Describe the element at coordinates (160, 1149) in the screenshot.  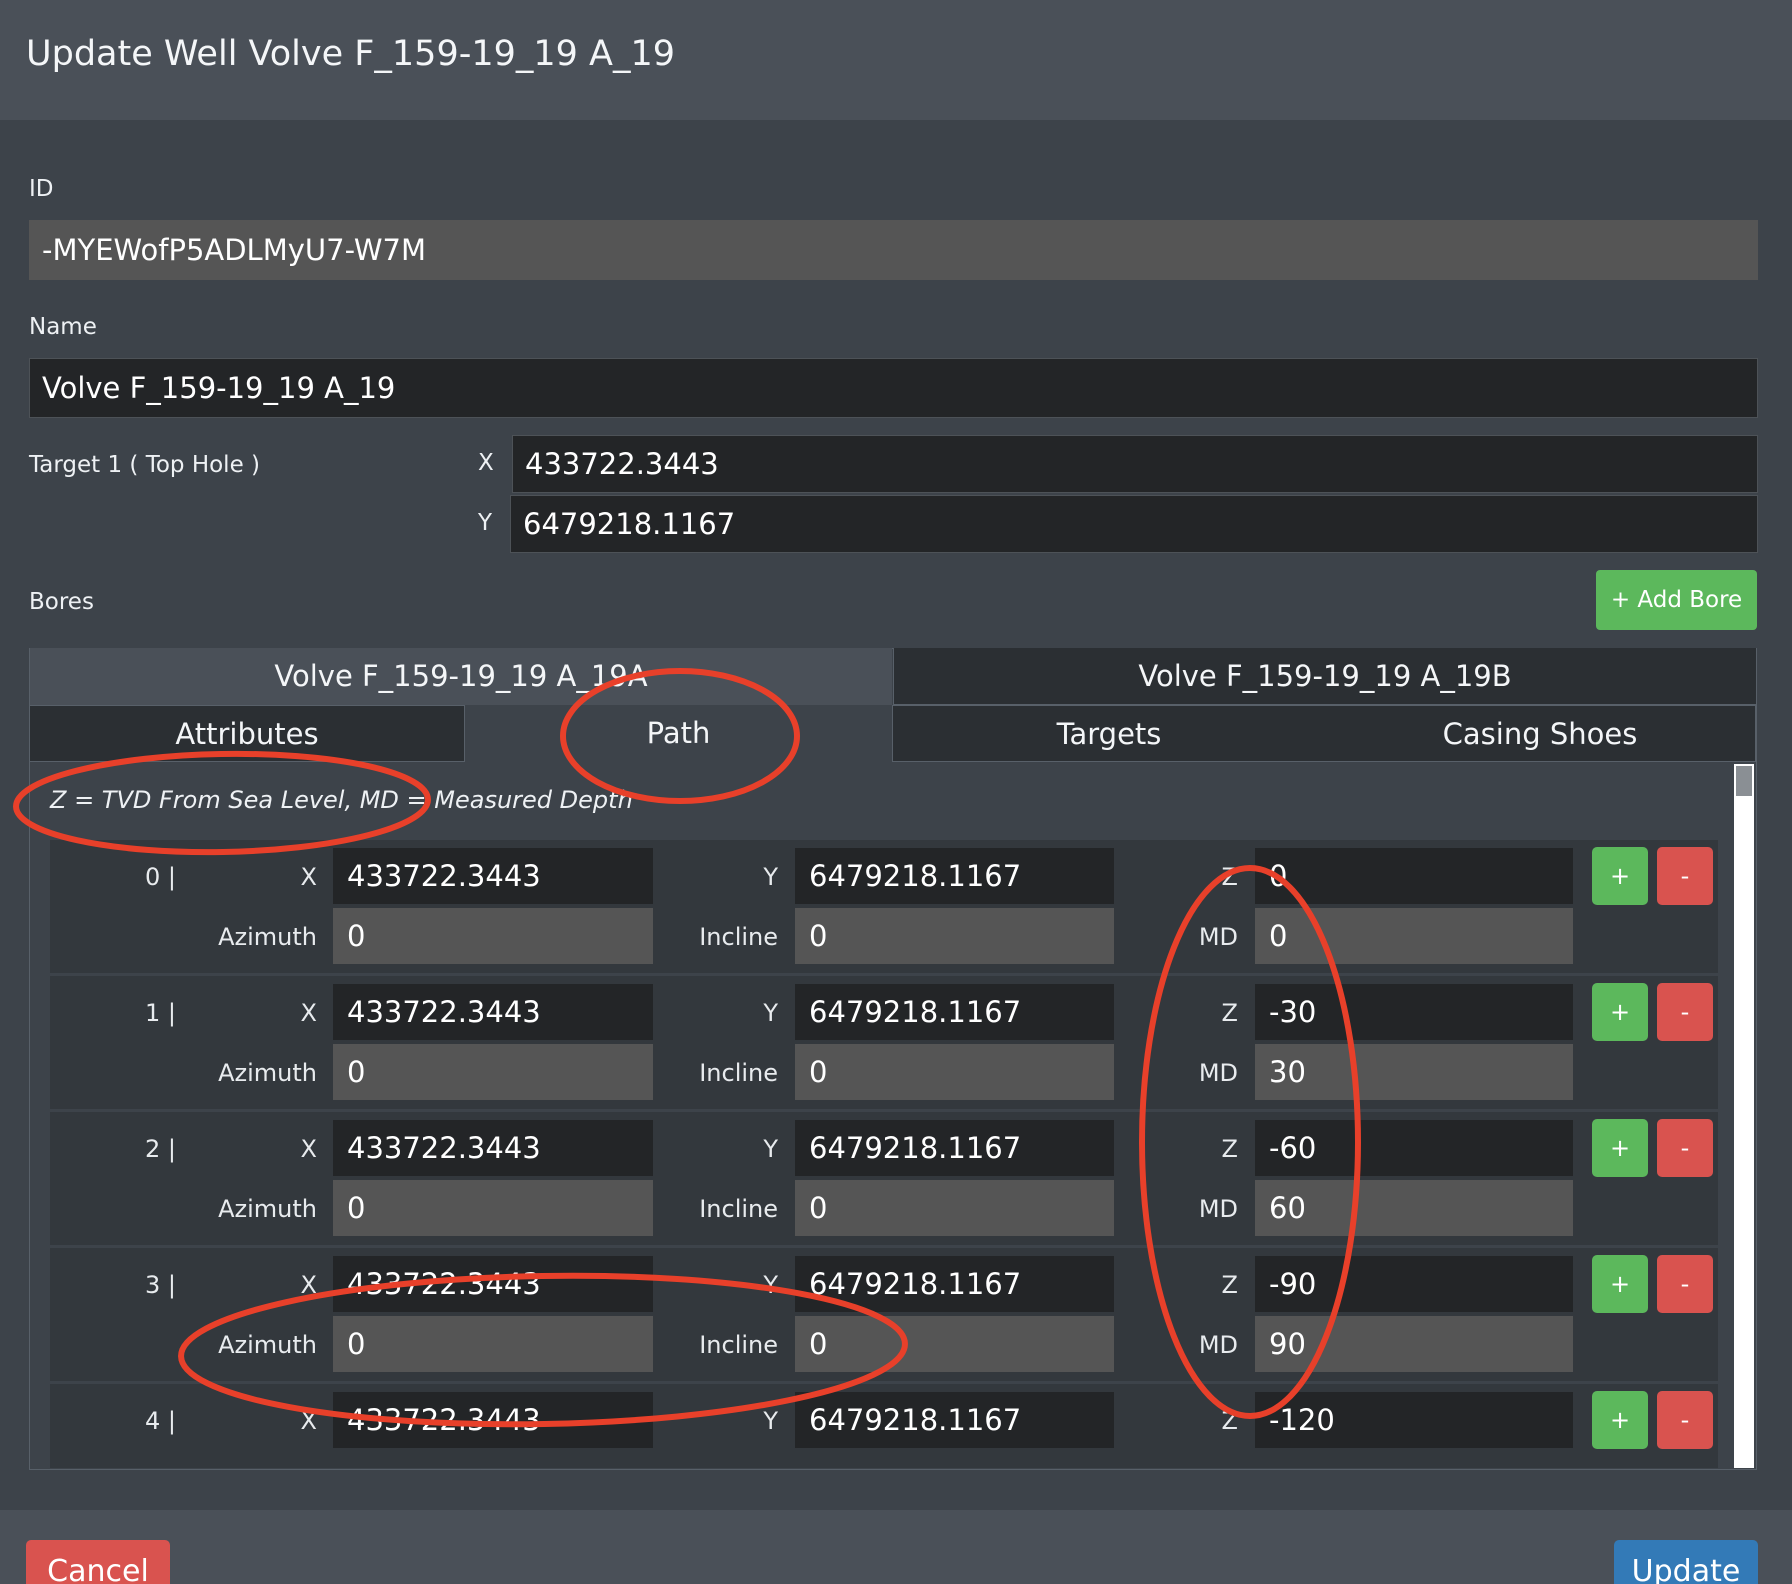
I see `path-row-index: 2 |` at that location.